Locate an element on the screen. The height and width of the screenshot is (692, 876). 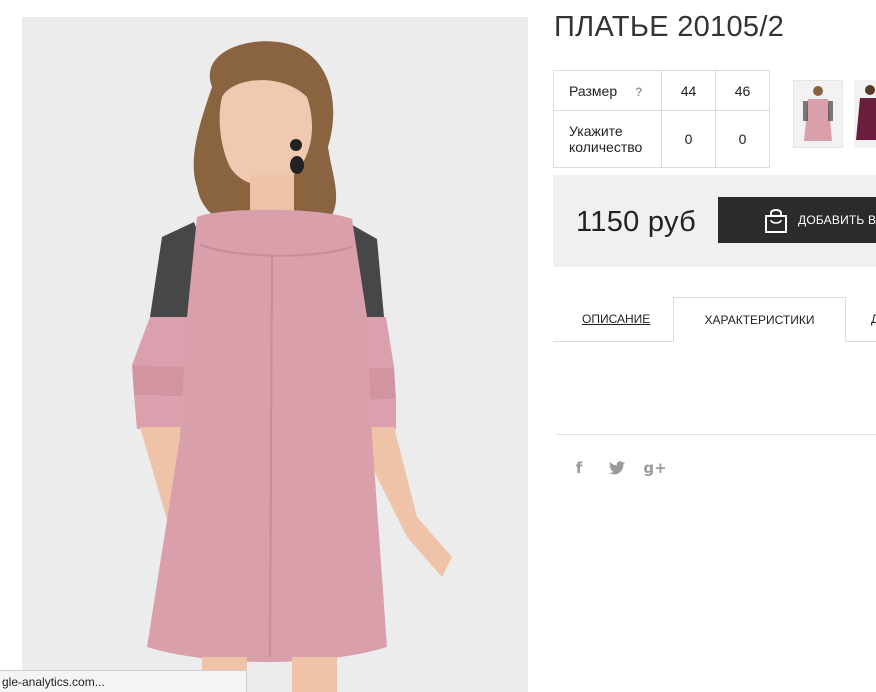
size-46: 46 is located at coordinates (742, 90).